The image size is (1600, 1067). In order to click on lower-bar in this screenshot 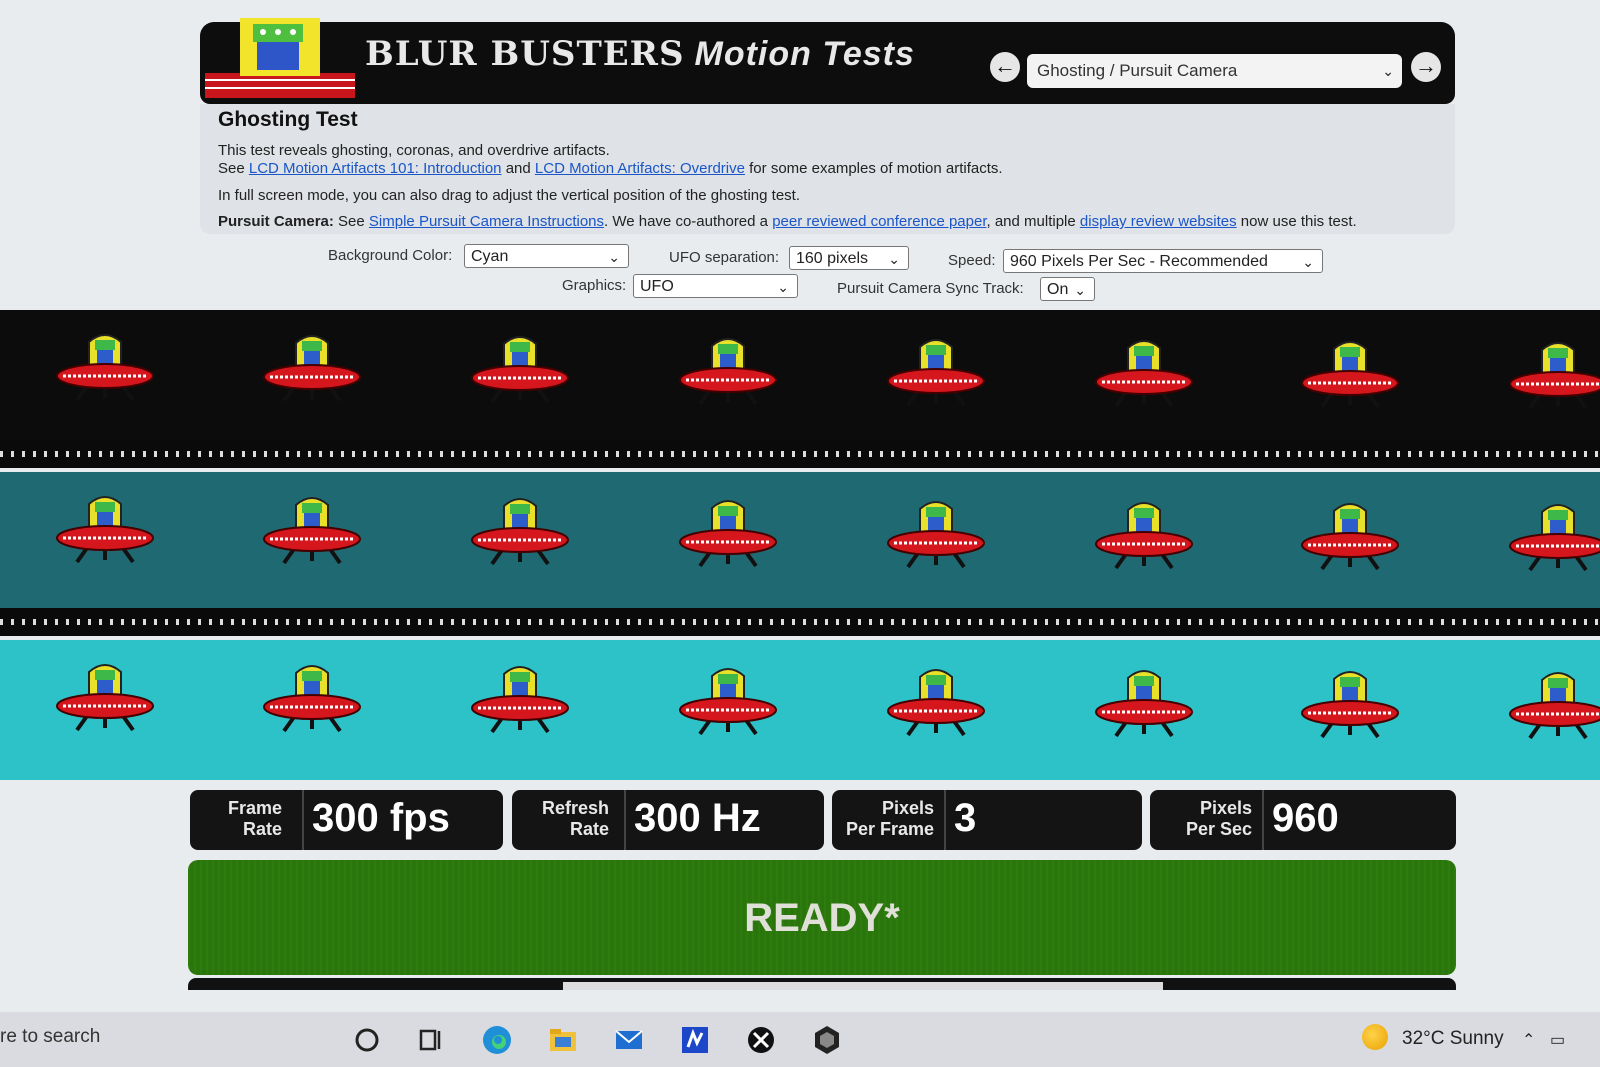, I will do `click(822, 984)`.